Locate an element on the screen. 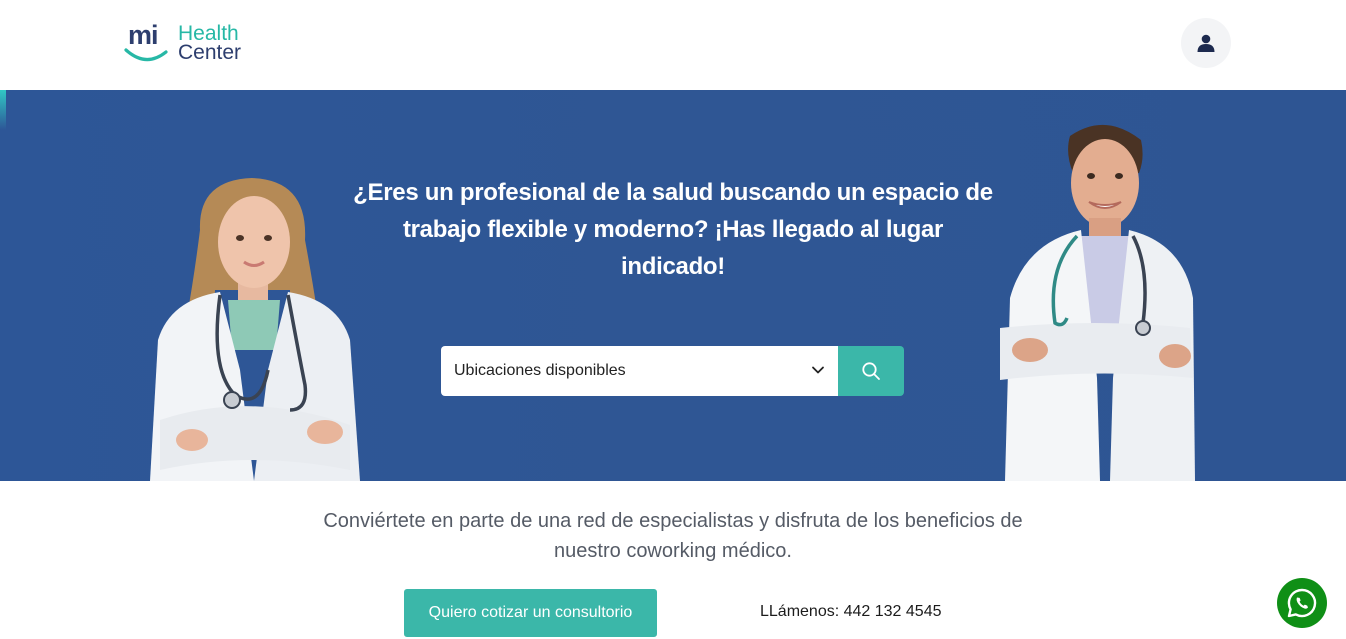  user-icon is located at coordinates (1206, 43).